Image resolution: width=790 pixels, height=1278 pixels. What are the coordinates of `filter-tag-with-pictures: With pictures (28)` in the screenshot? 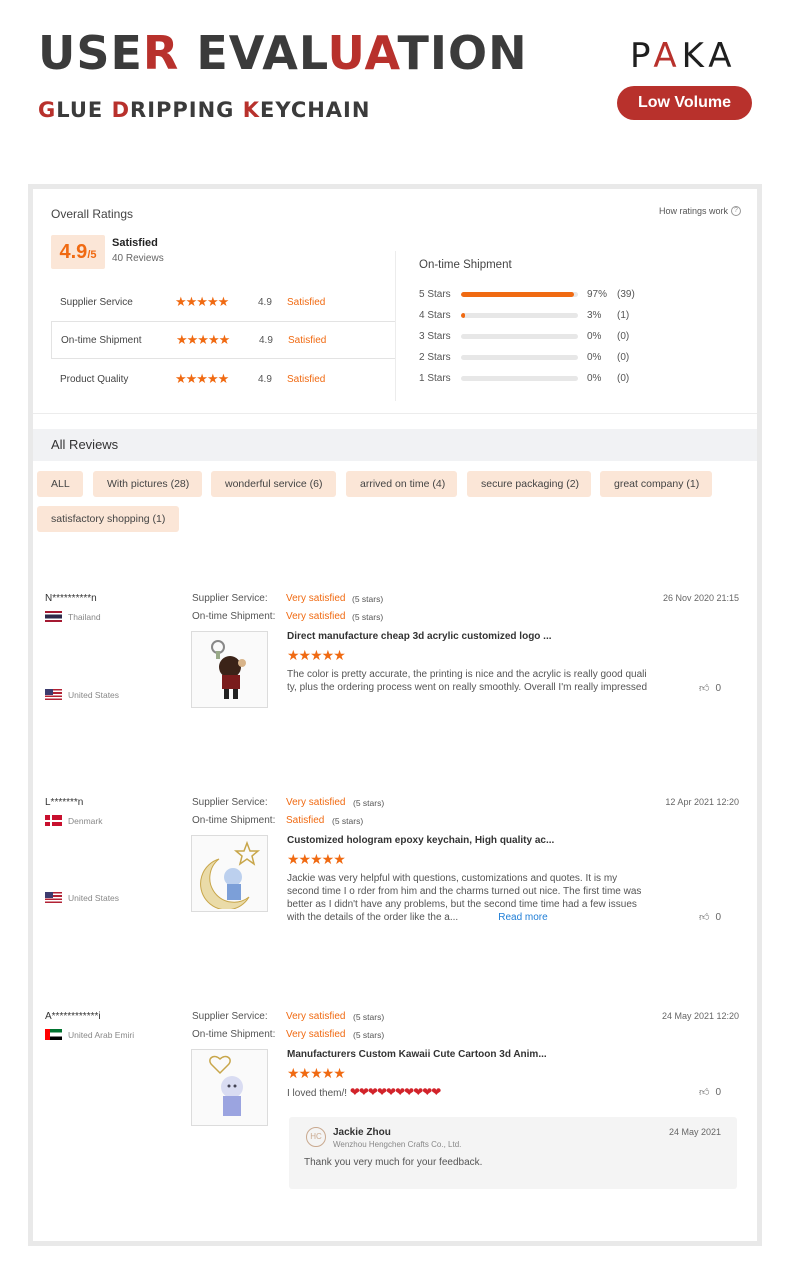 It's located at (147, 484).